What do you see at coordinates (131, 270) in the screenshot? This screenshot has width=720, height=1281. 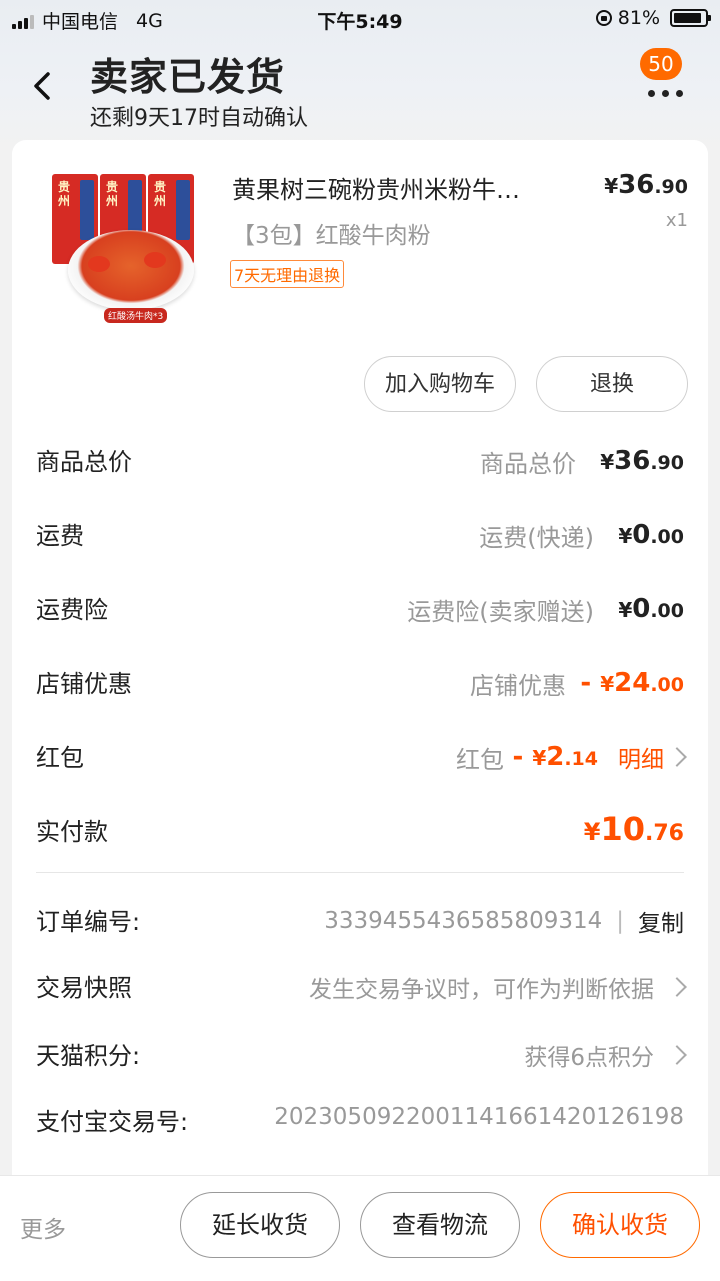 I see `noodle-bowl-graphic` at bounding box center [131, 270].